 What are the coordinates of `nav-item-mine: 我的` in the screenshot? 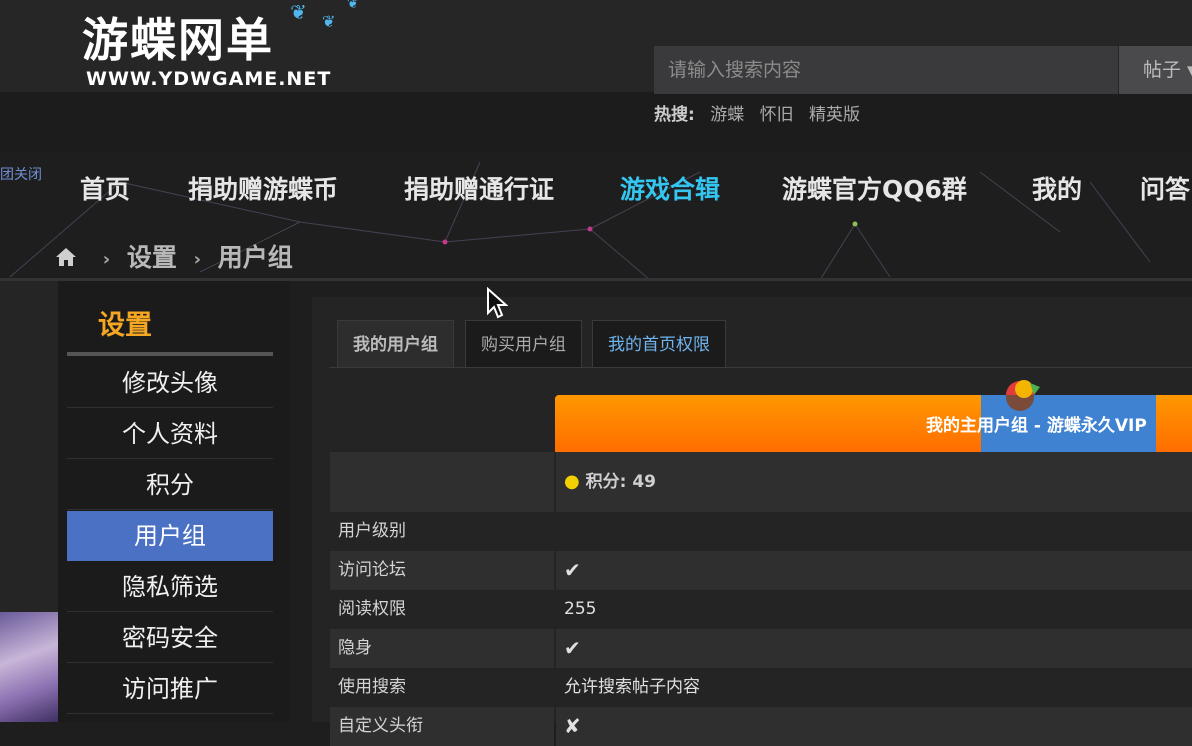 It's located at (1057, 188).